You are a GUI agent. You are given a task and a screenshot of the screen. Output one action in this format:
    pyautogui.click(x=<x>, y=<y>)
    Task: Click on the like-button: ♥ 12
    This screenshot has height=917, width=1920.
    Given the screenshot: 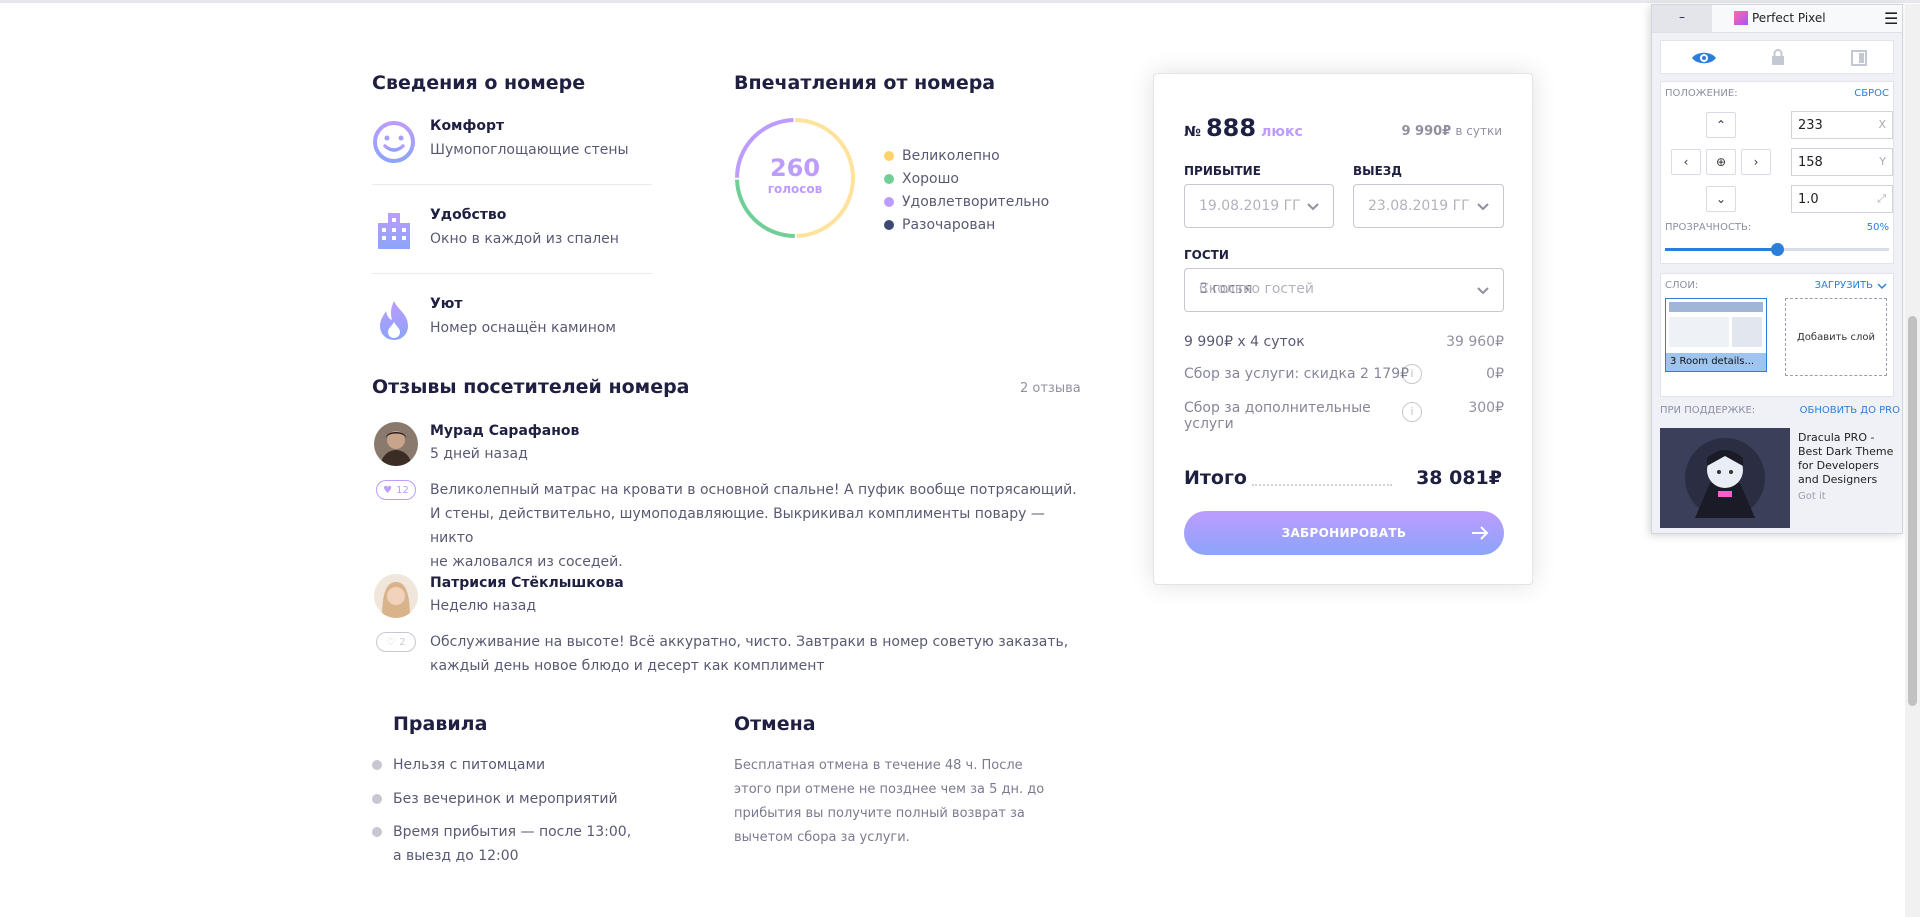 What is the action you would take?
    pyautogui.click(x=396, y=490)
    